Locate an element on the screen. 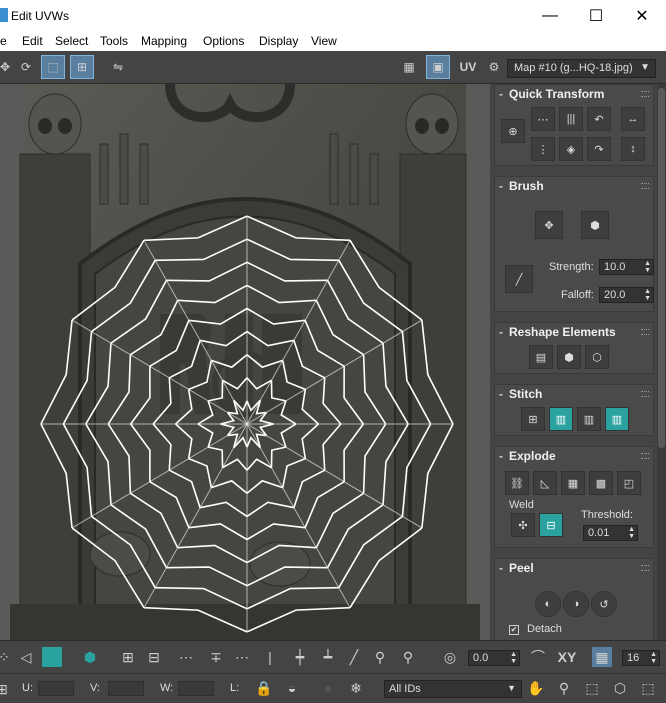  peel-mode-icon: ◑ is located at coordinates (576, 604).